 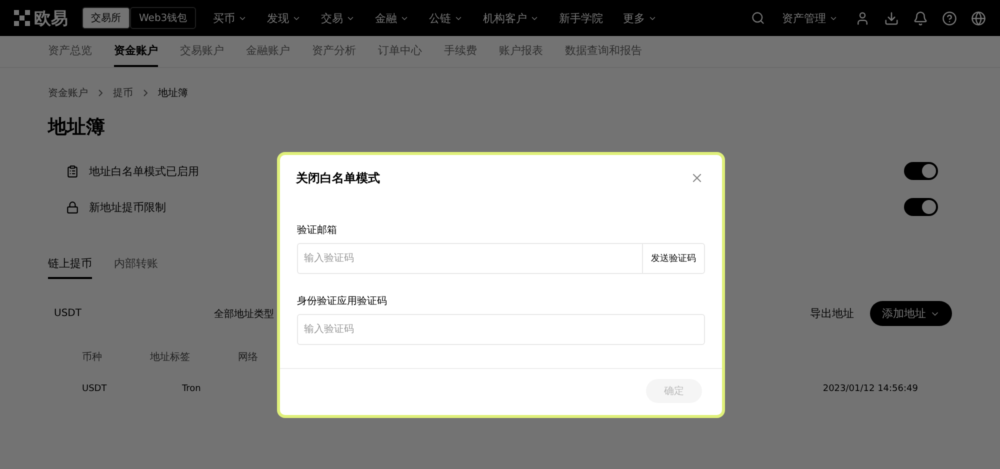 I want to click on account-tab: 交易账户, so click(x=202, y=51).